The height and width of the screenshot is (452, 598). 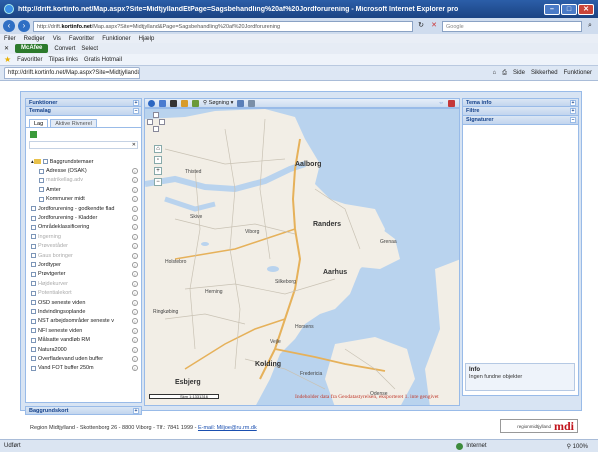 I want to click on search-button: ⚲ Søgning ▾, so click(x=218, y=103).